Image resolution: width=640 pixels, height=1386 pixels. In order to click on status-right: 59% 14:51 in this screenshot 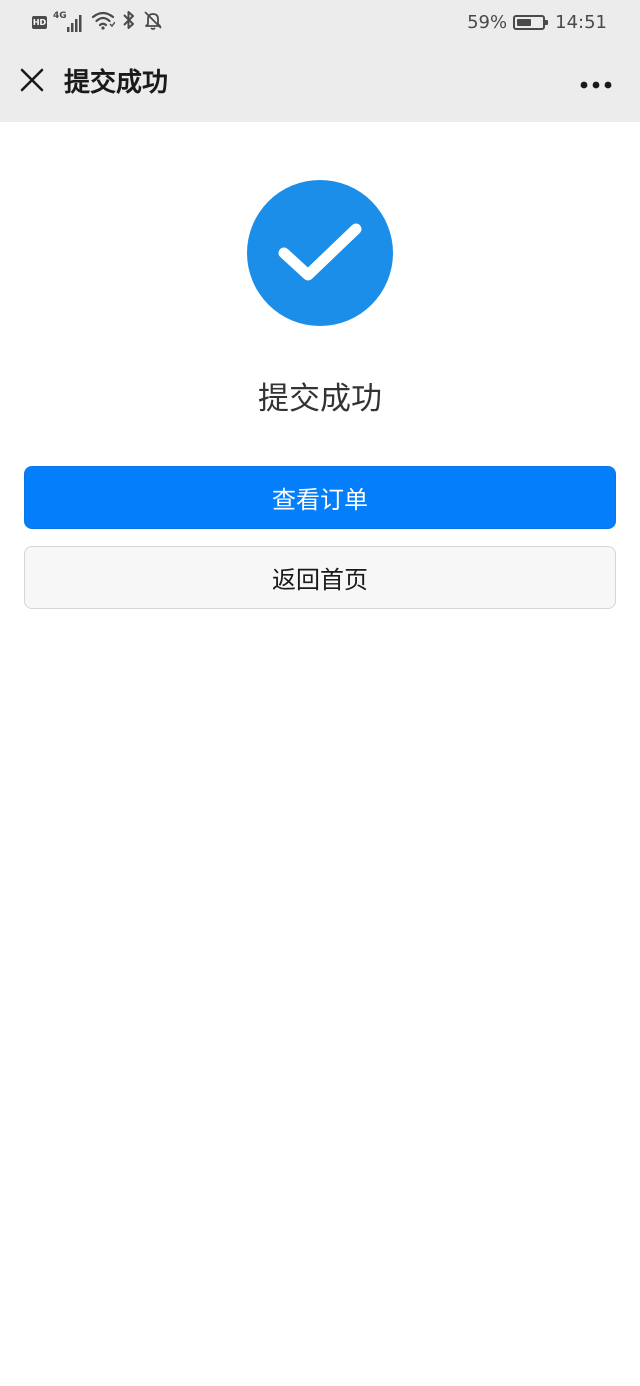, I will do `click(537, 22)`.